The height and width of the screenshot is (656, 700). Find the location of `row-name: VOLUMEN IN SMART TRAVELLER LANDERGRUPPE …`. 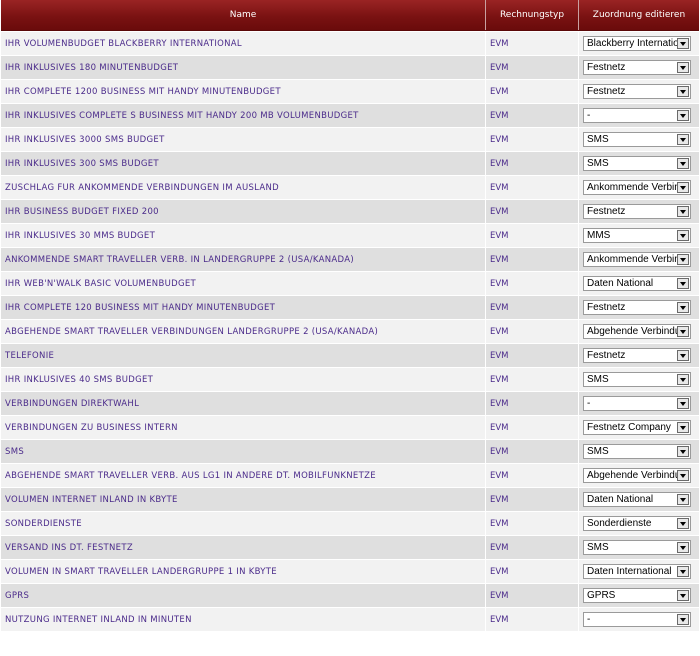

row-name: VOLUMEN IN SMART TRAVELLER LANDERGRUPPE … is located at coordinates (243, 571).